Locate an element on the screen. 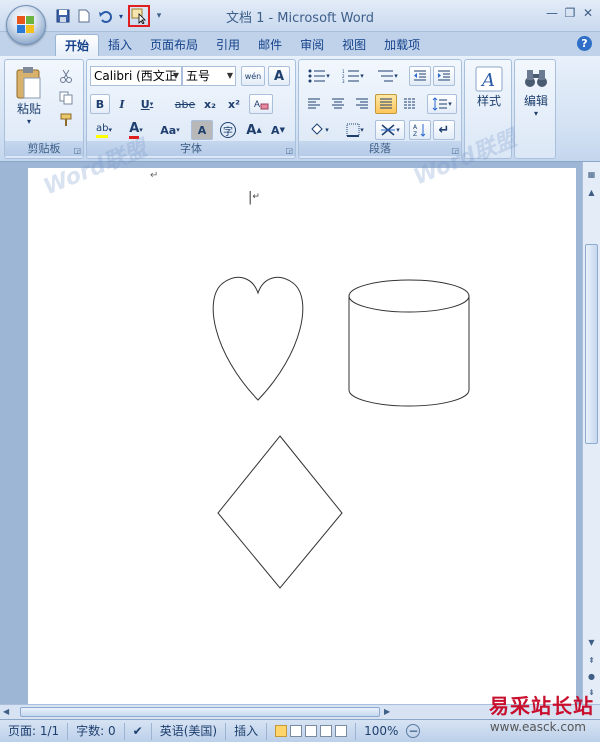  borders-icon is located at coordinates (353, 130).